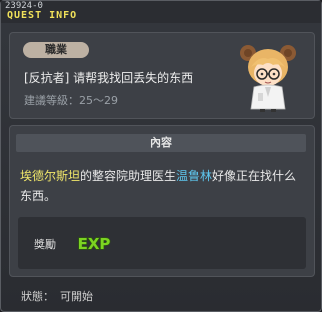 The image size is (322, 312). I want to click on exp-icon-text: EXP, so click(94, 244).